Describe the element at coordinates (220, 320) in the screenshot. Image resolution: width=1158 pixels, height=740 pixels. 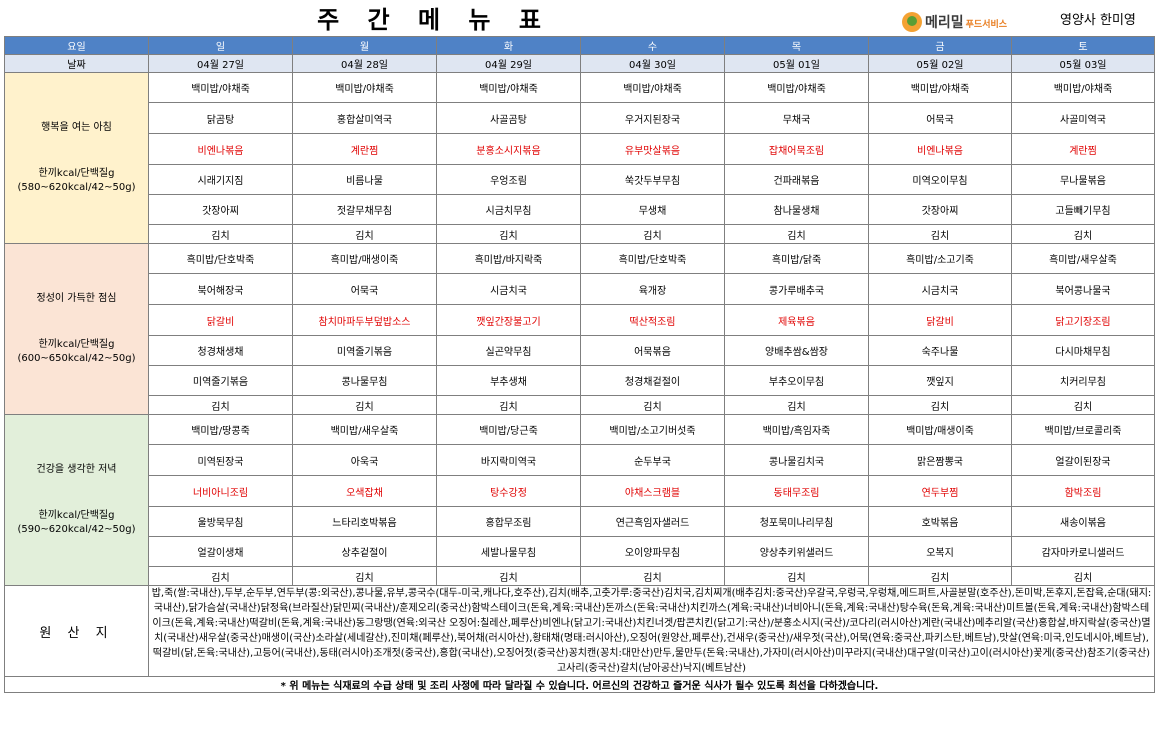
I see `menu-cell: 닭갈비` at that location.